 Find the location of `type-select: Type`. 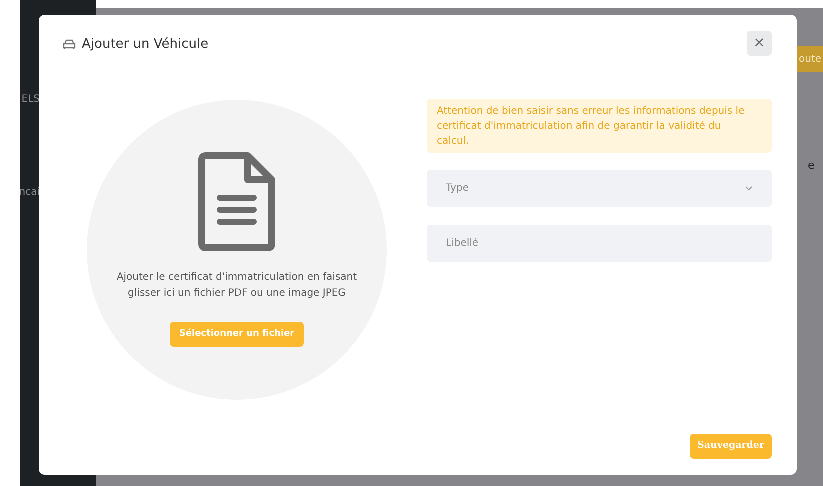

type-select: Type is located at coordinates (599, 188).